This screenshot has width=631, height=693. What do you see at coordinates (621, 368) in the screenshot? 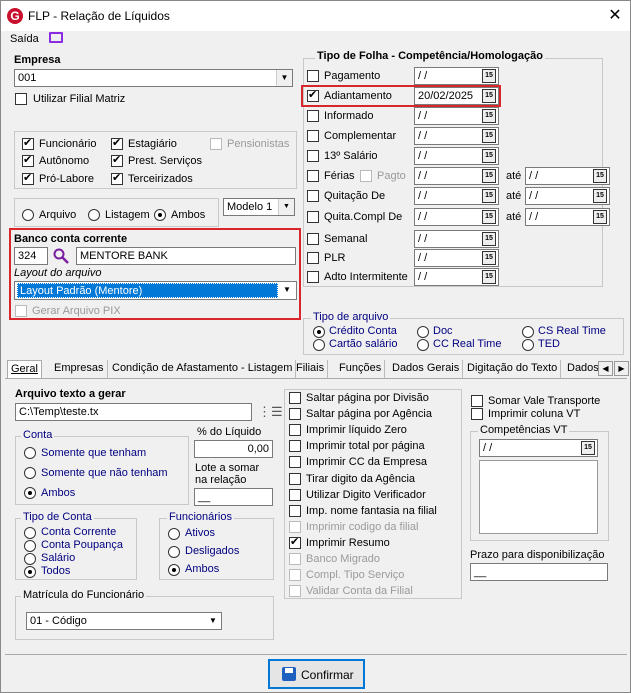
I see `tab-scroll-right-icon: ▶` at bounding box center [621, 368].